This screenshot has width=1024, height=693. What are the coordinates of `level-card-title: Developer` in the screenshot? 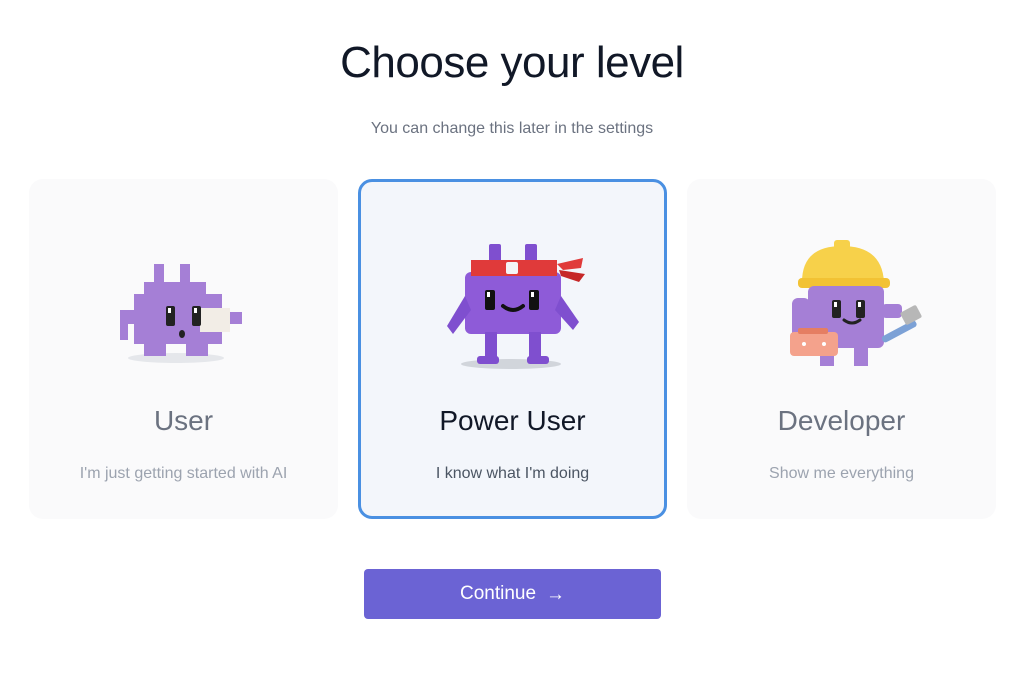 It's located at (841, 420).